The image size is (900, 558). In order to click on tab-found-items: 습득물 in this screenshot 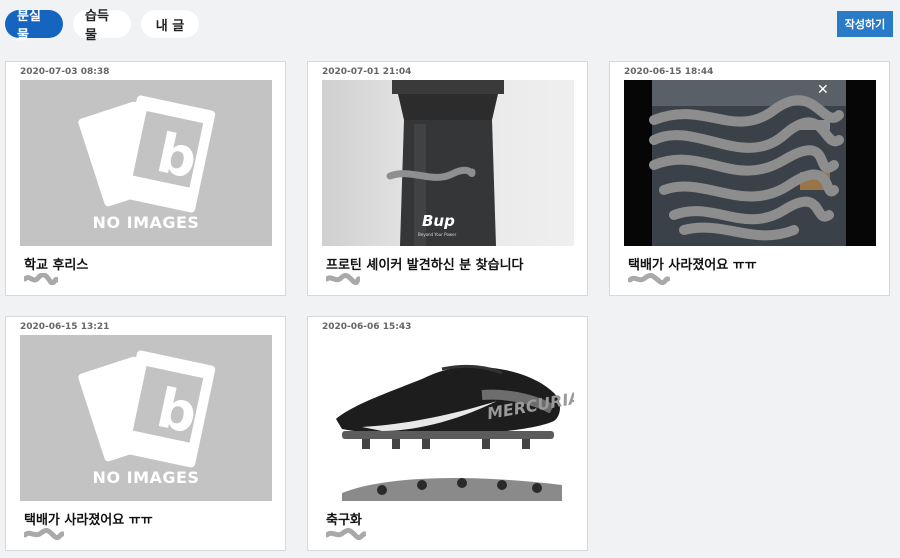, I will do `click(102, 26)`.